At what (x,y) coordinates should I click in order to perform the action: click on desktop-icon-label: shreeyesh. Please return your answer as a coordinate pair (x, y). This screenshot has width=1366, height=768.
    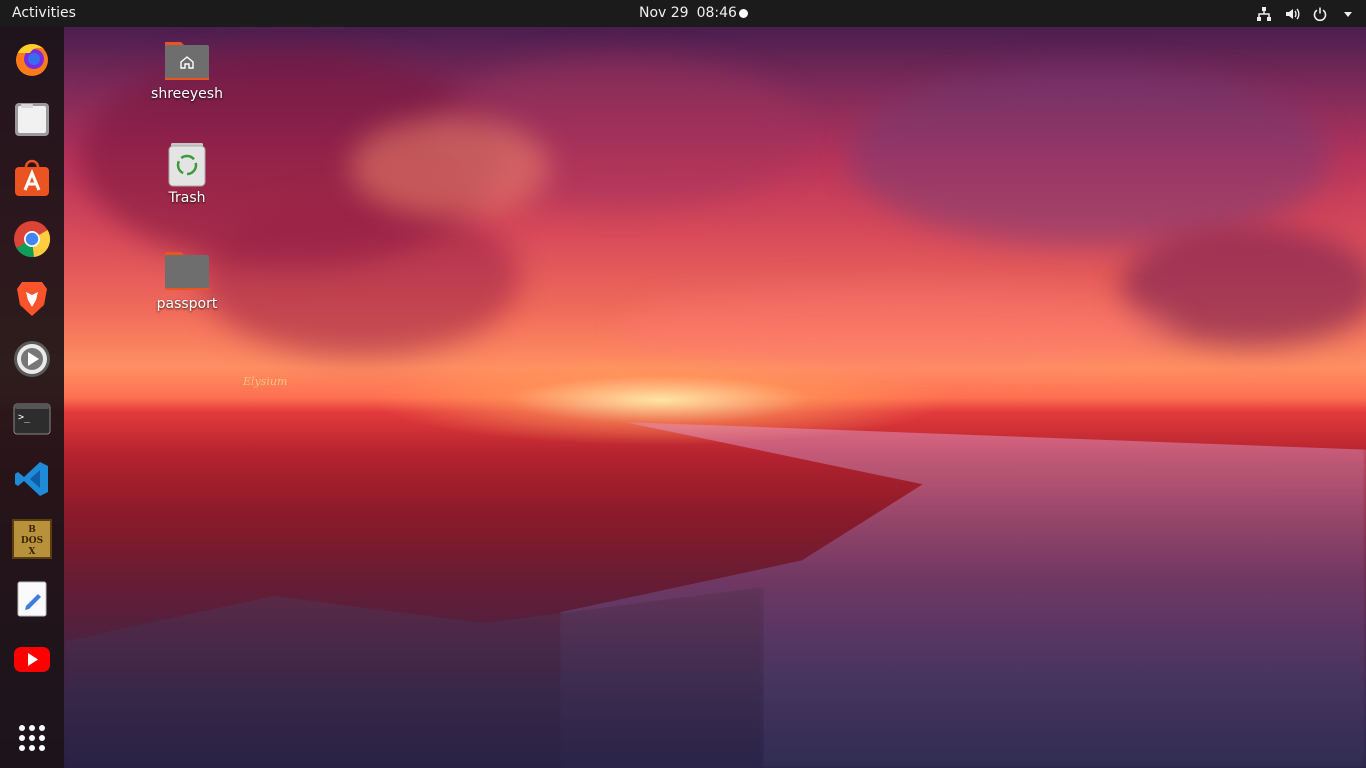
    Looking at the image, I should click on (187, 94).